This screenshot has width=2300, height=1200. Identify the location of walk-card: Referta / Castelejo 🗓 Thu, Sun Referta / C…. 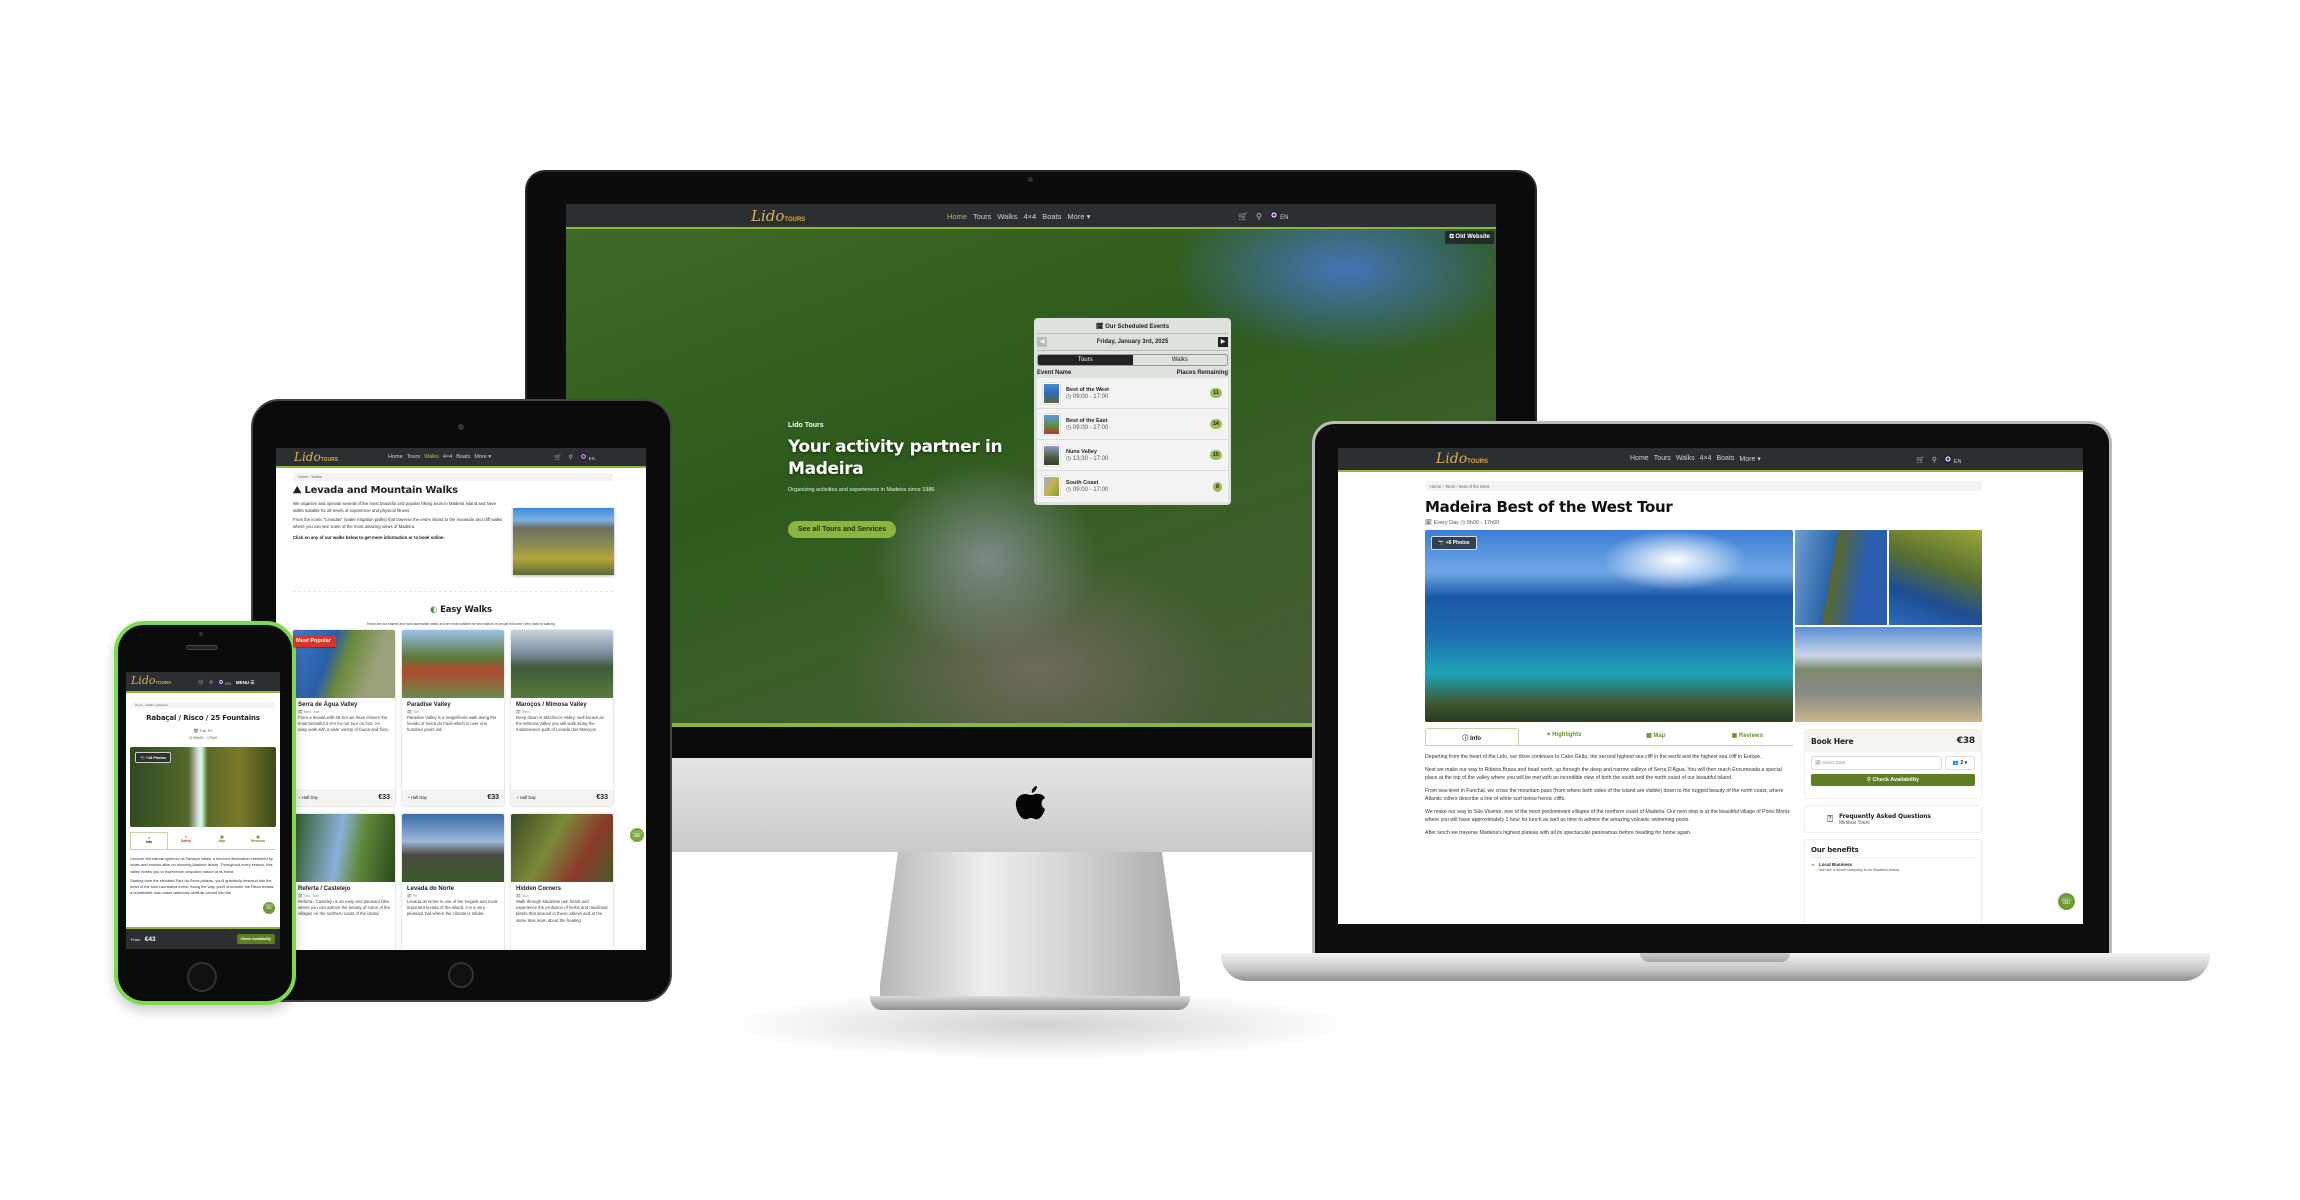
(344, 882).